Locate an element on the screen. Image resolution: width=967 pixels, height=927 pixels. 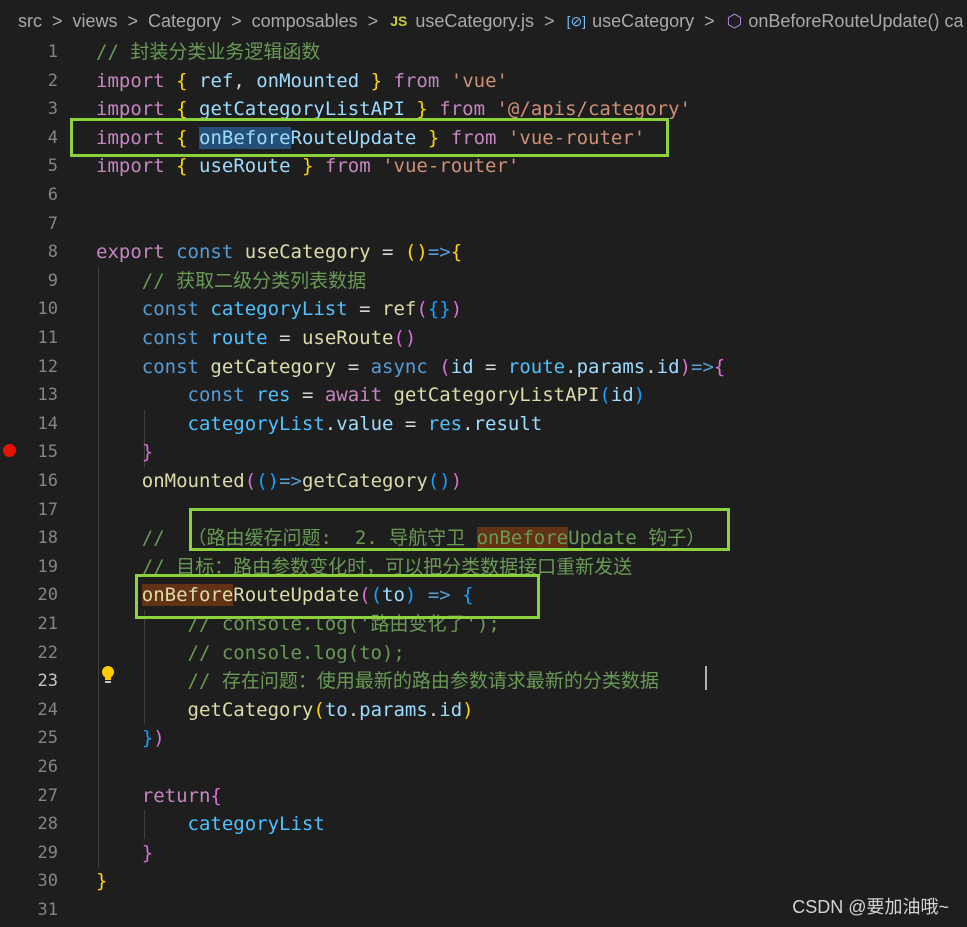
javascript-file-icon: JS is located at coordinates (399, 21).